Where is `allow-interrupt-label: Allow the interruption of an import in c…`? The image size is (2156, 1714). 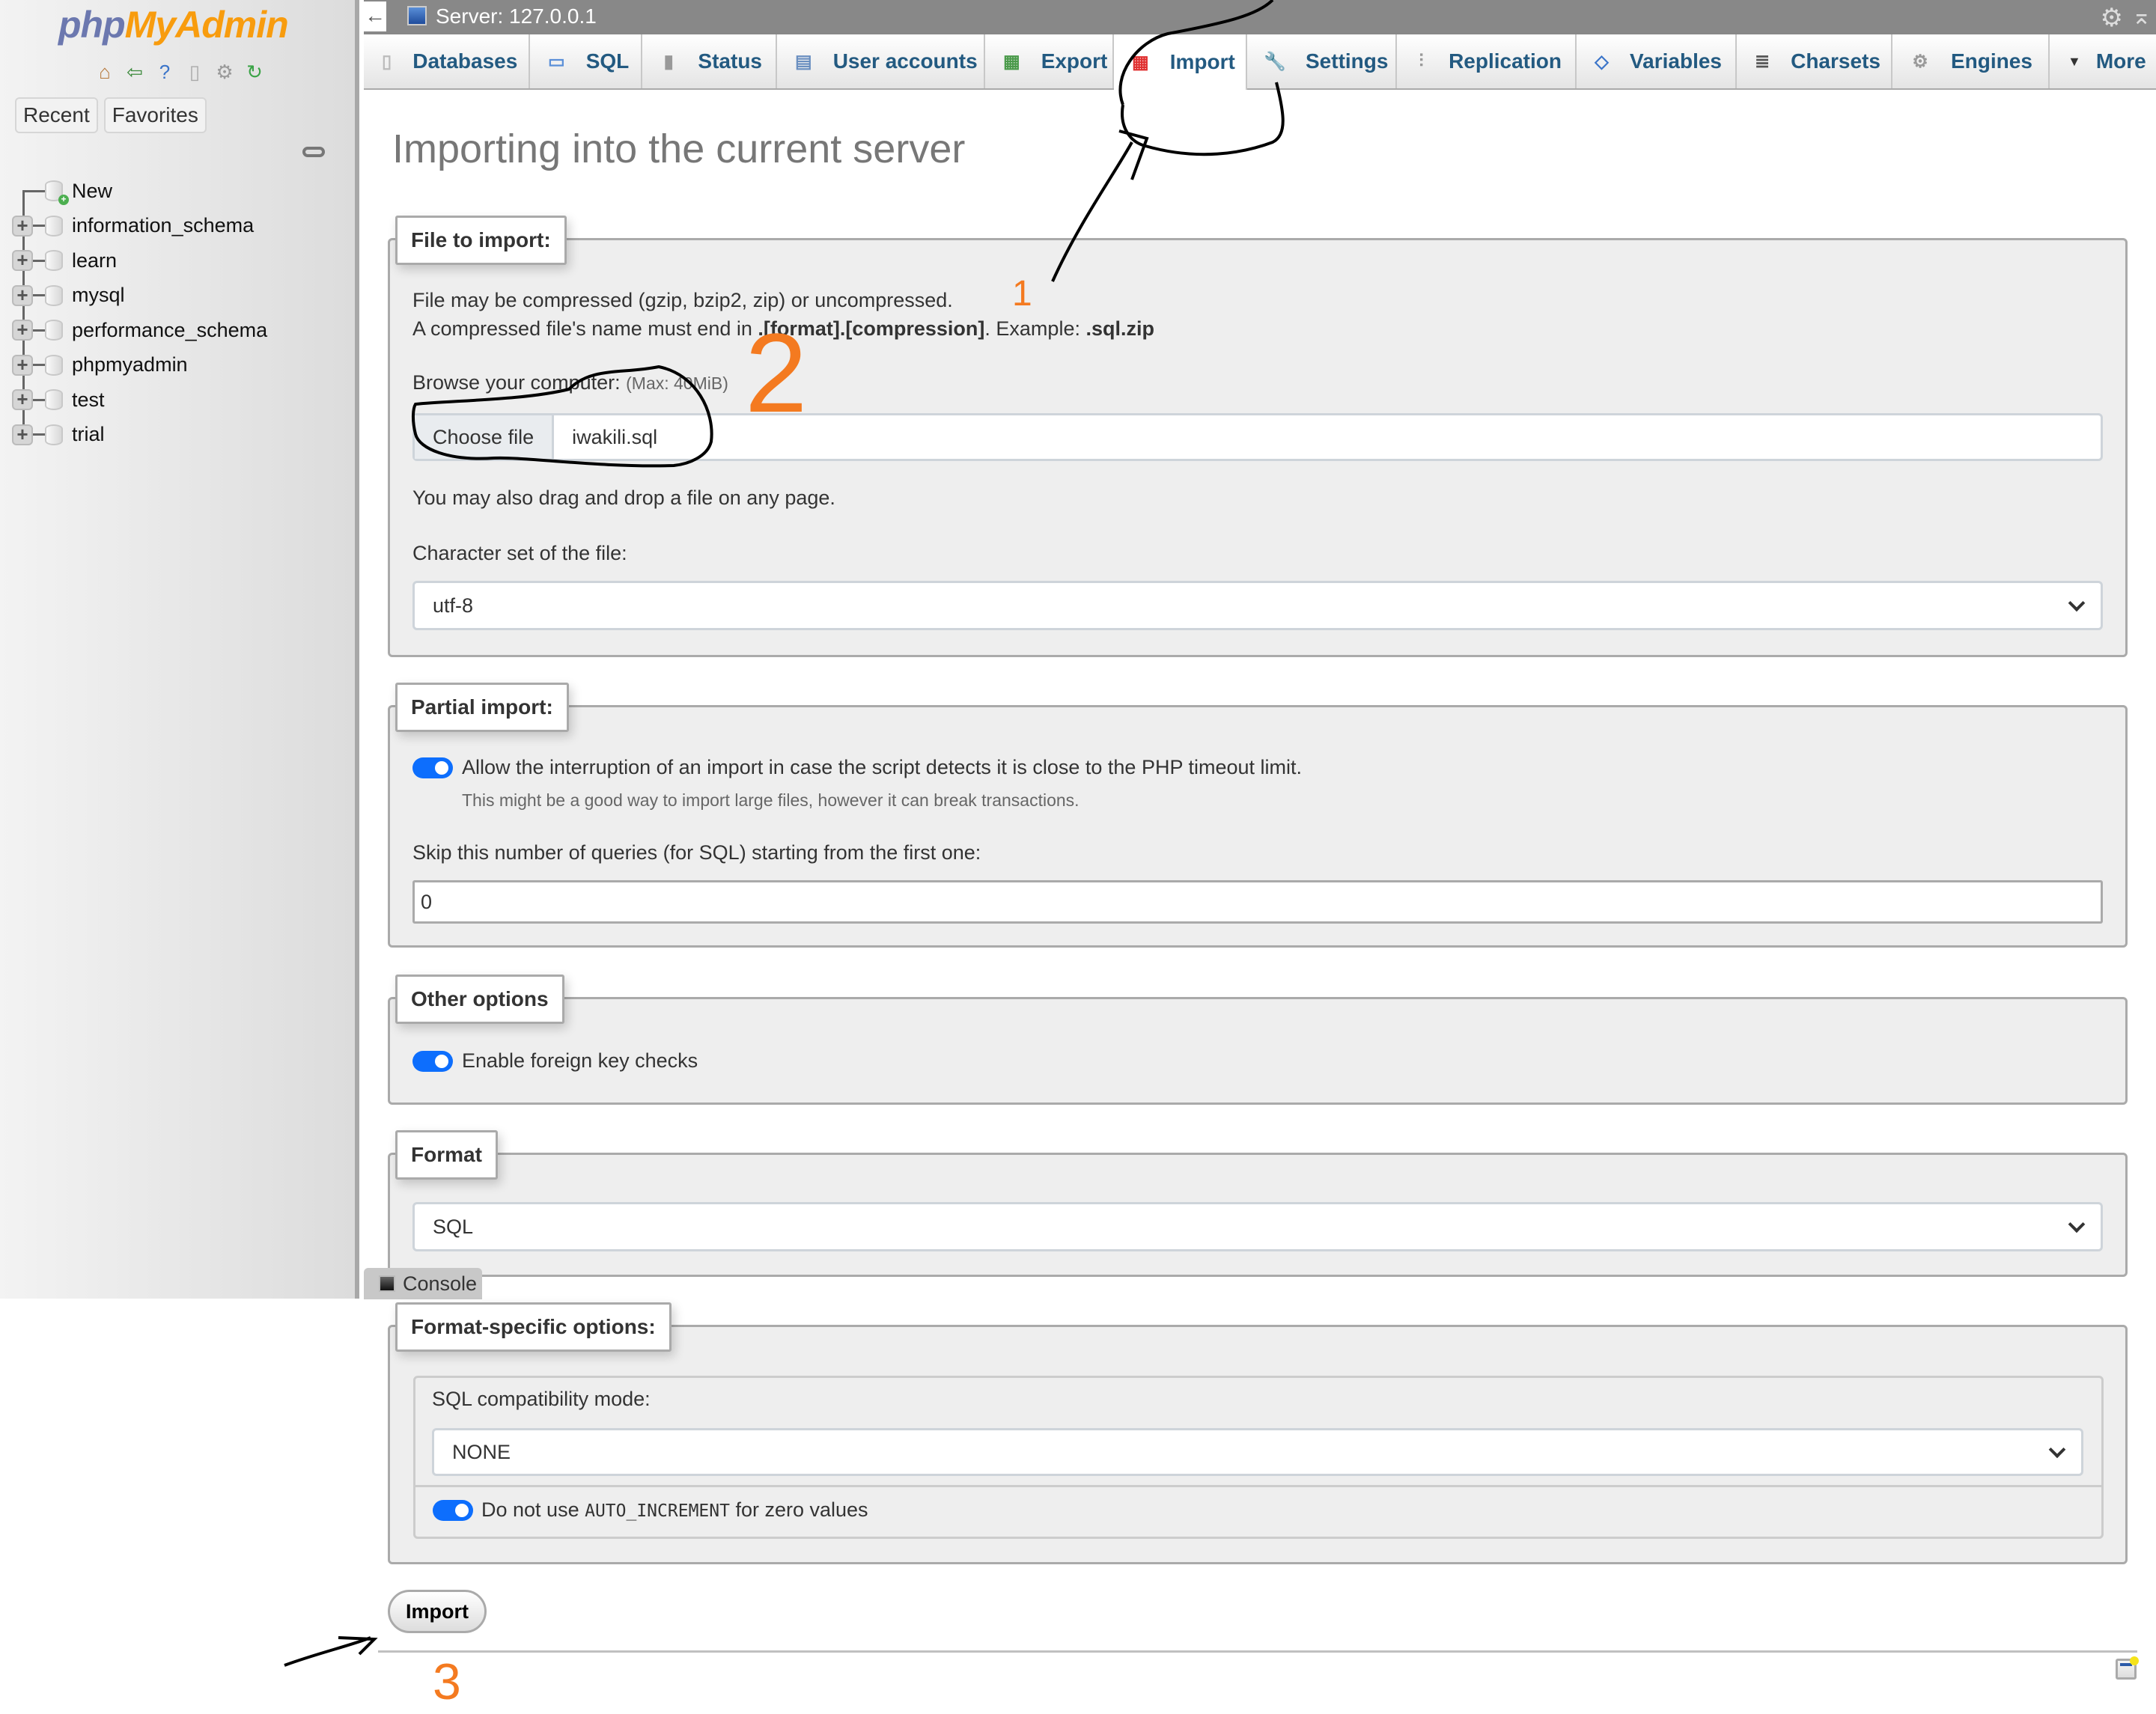
allow-interrupt-label: Allow the interruption of an import in c… is located at coordinates (882, 768).